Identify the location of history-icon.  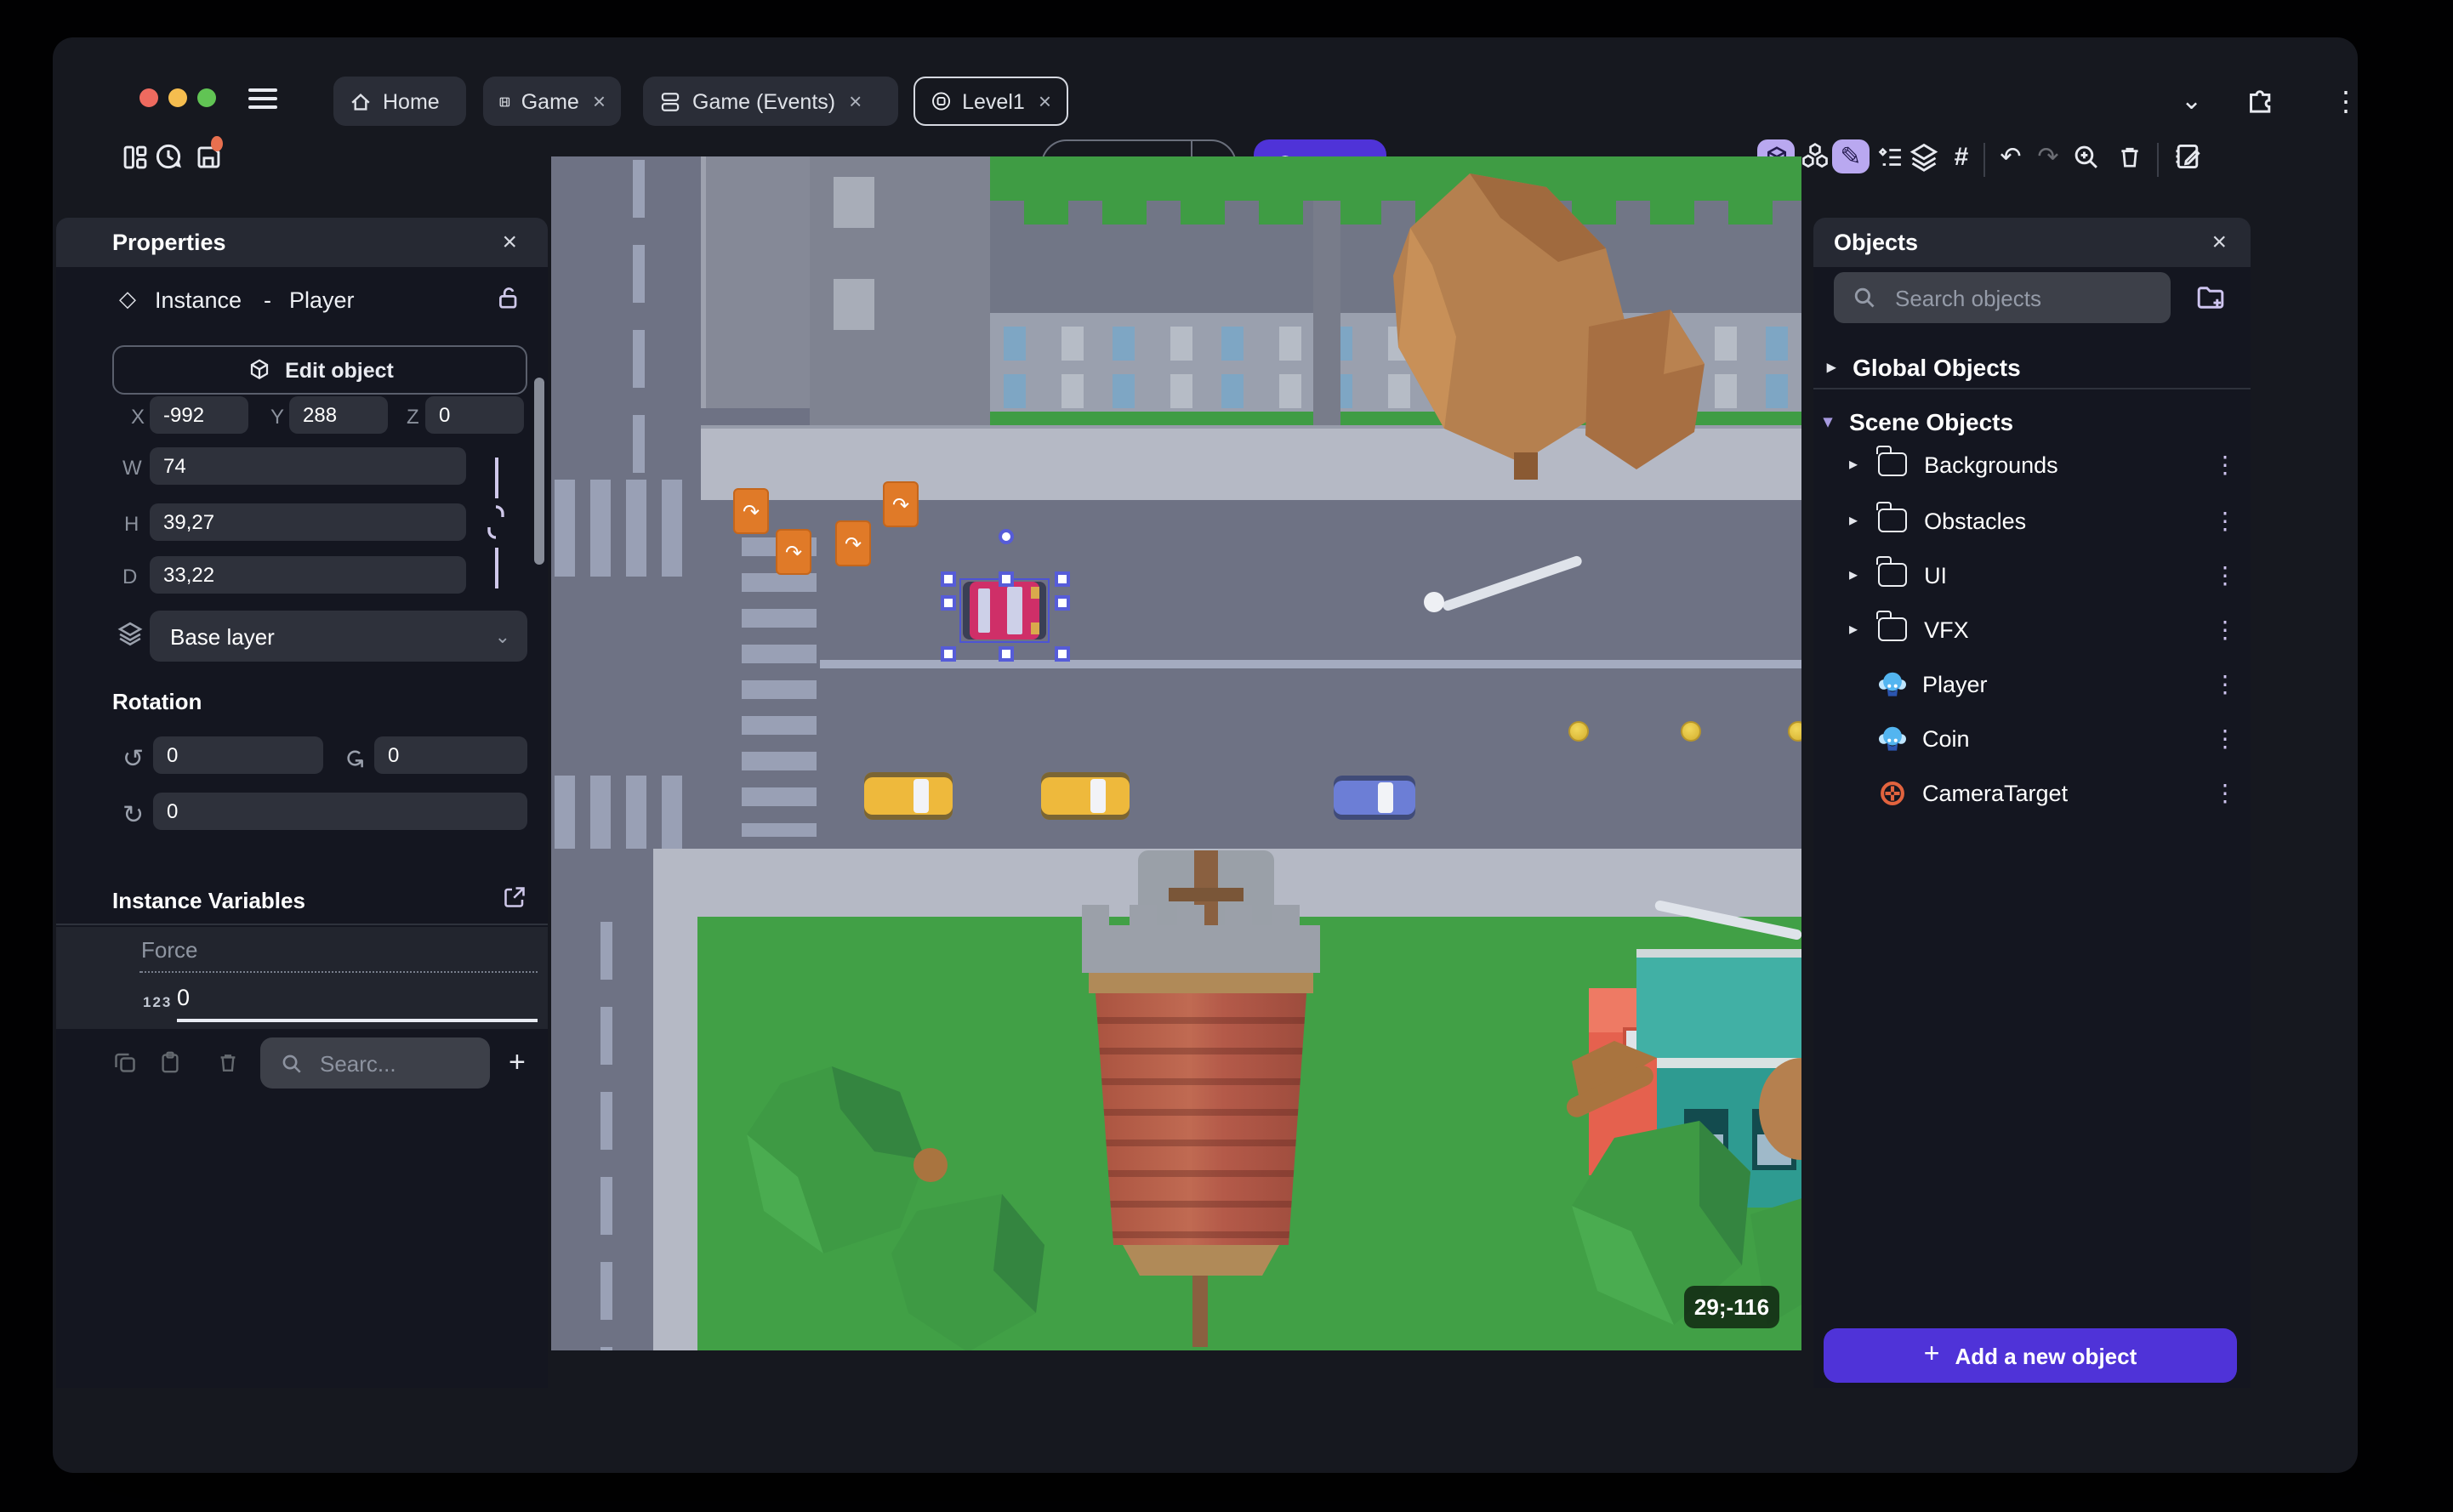
(168, 156).